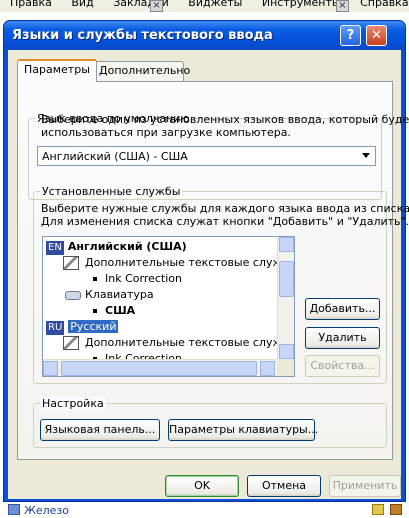  What do you see at coordinates (31, 4) in the screenshot?
I see `menu-edit: Правка` at bounding box center [31, 4].